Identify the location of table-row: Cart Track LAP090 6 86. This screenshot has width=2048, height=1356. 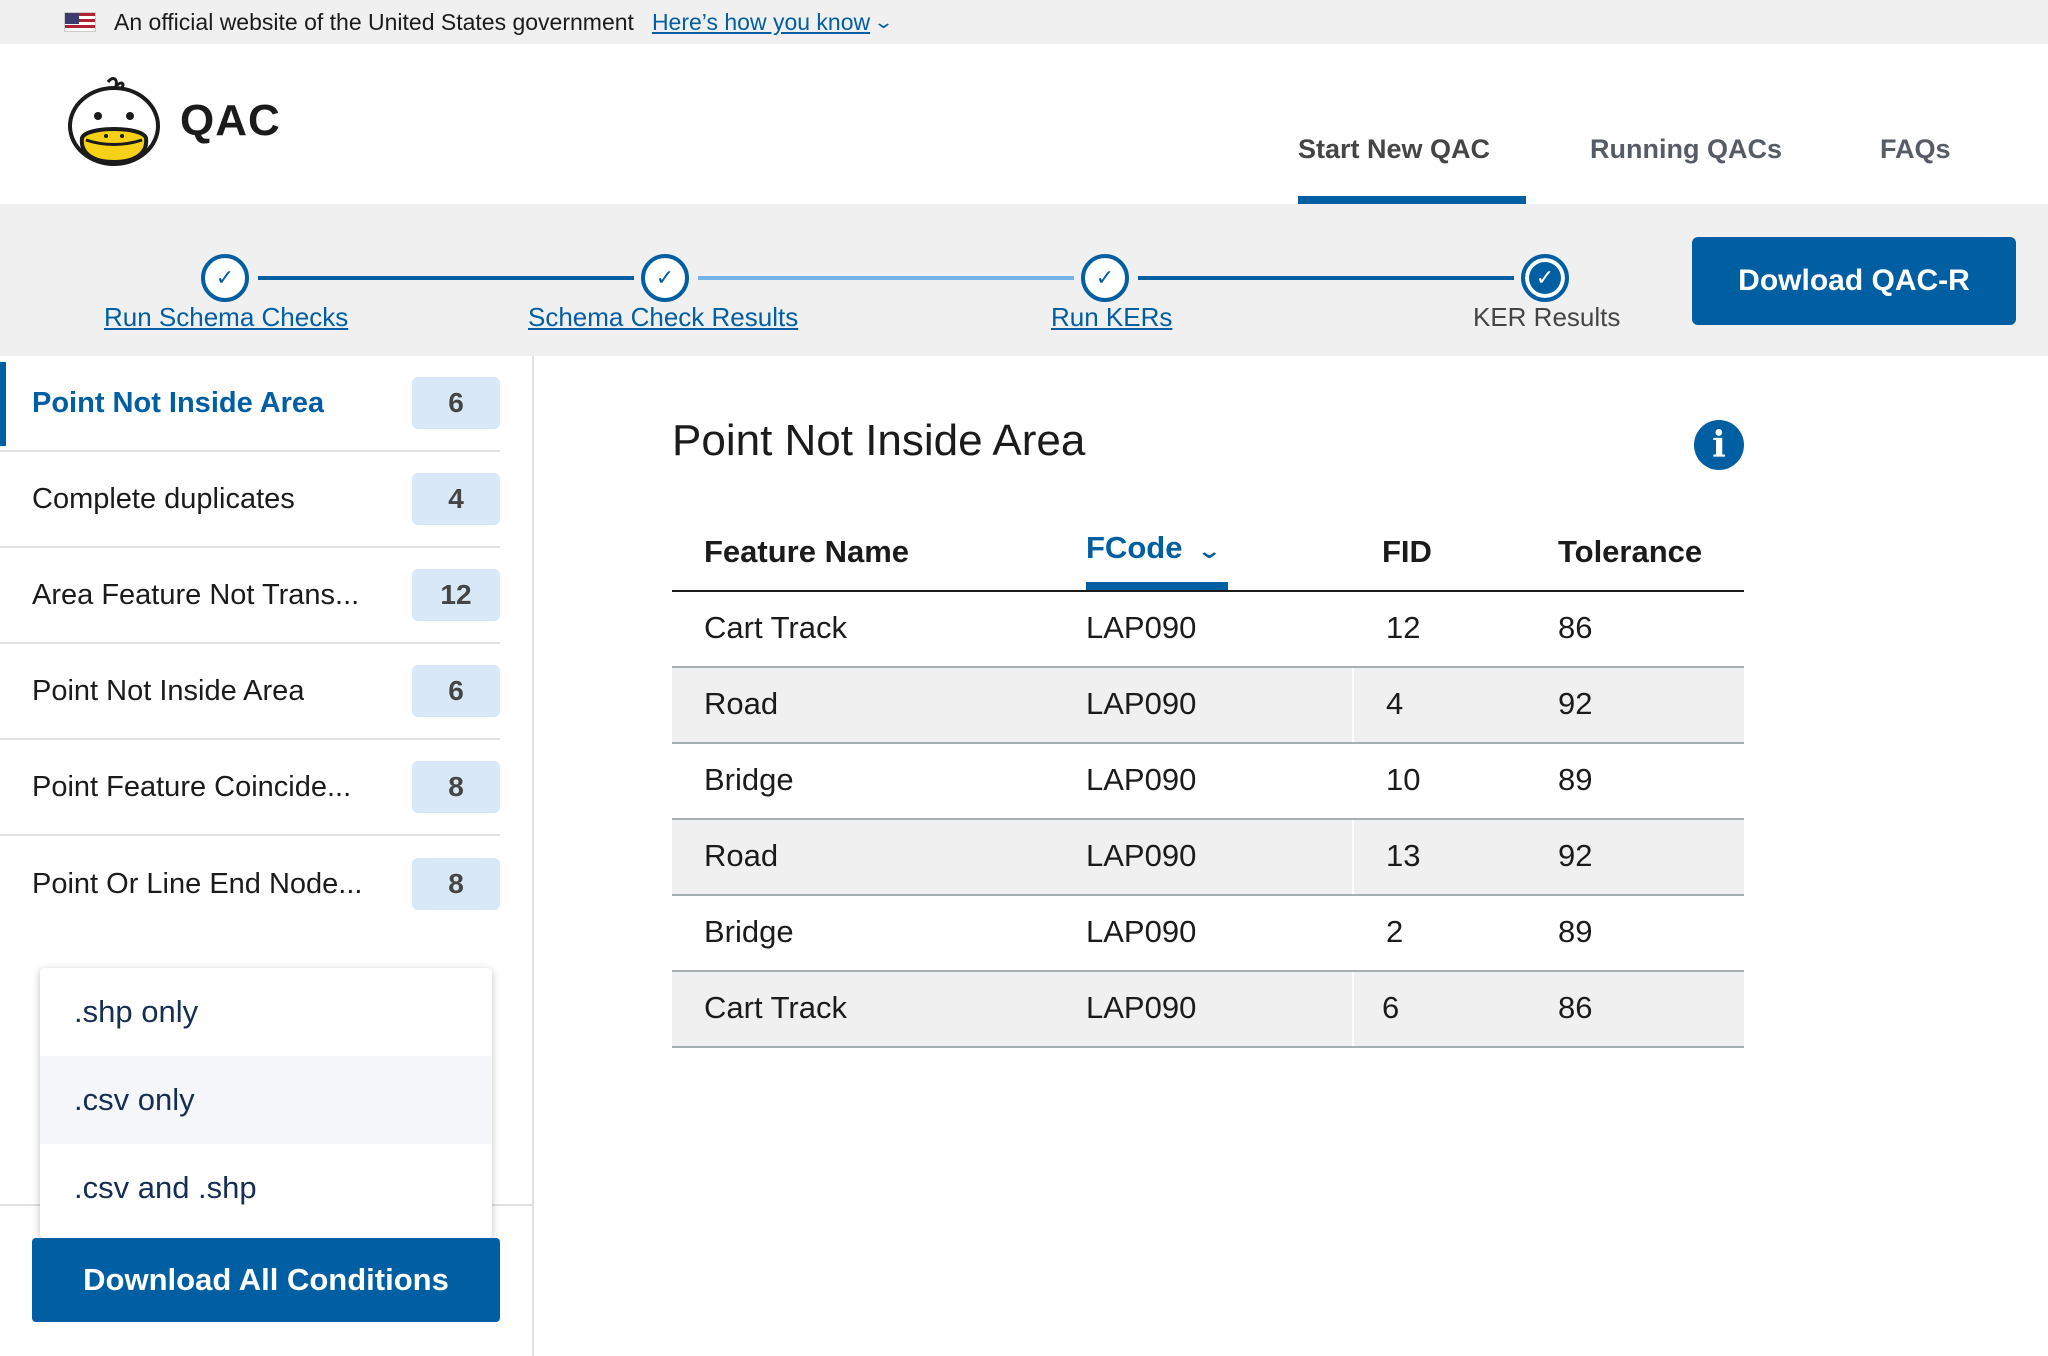
(1208, 1010).